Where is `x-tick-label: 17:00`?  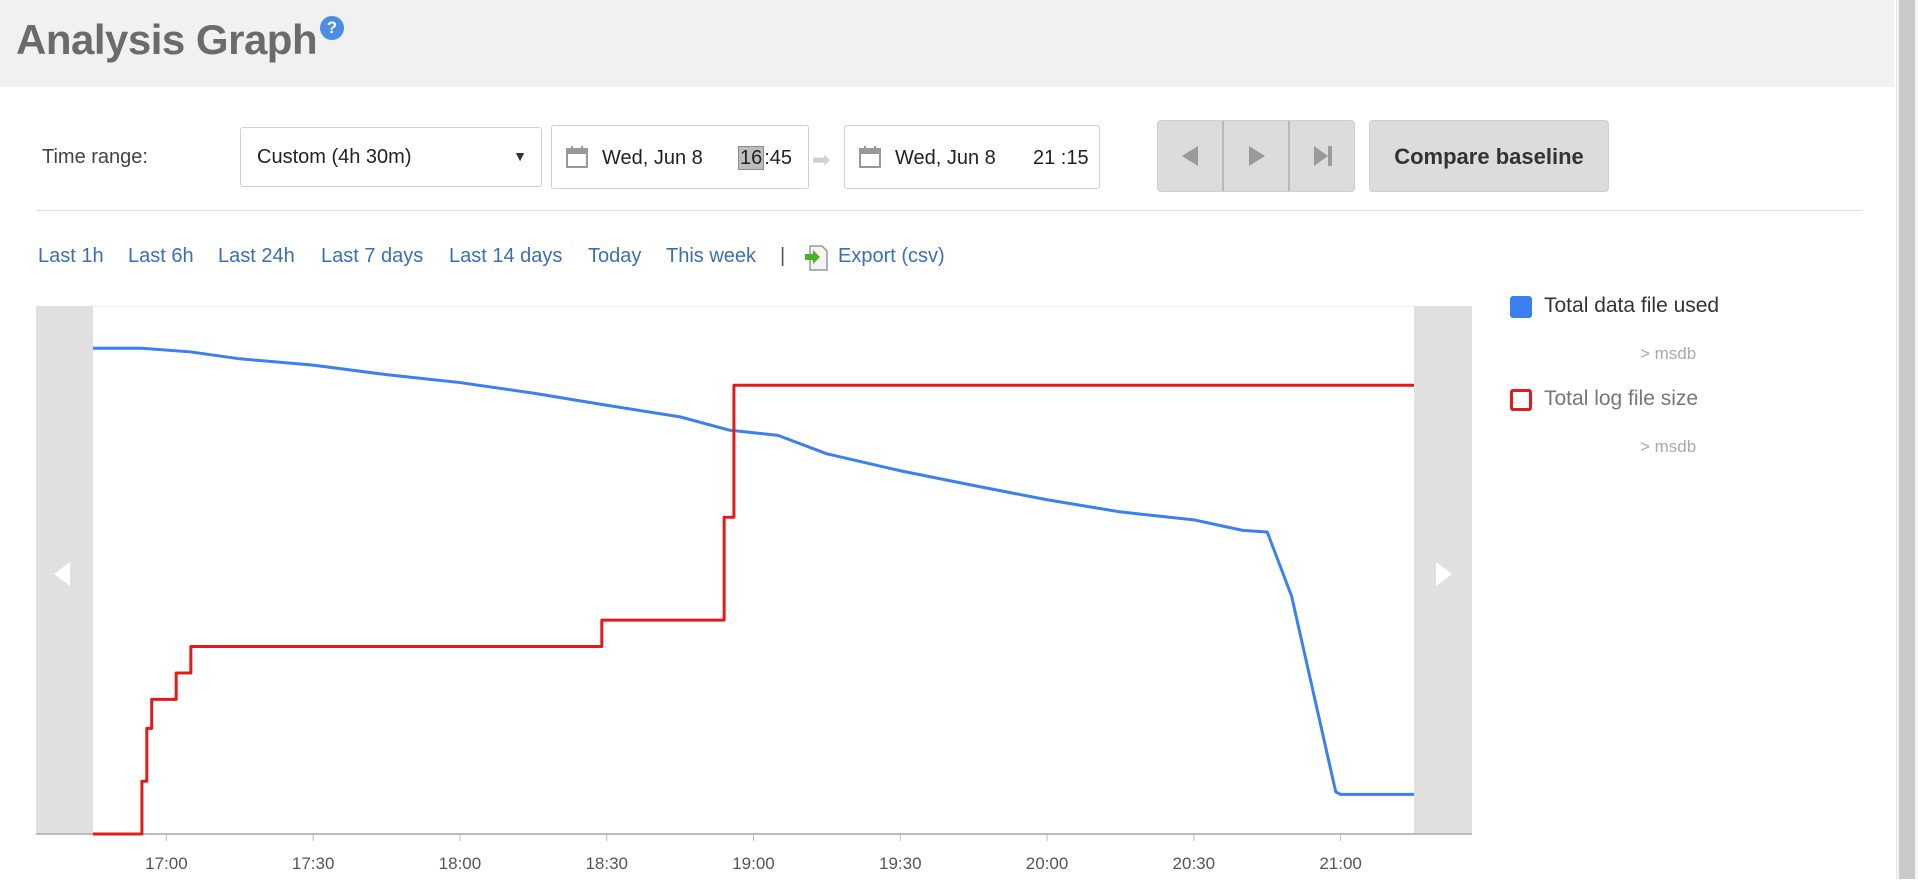 x-tick-label: 17:00 is located at coordinates (166, 863).